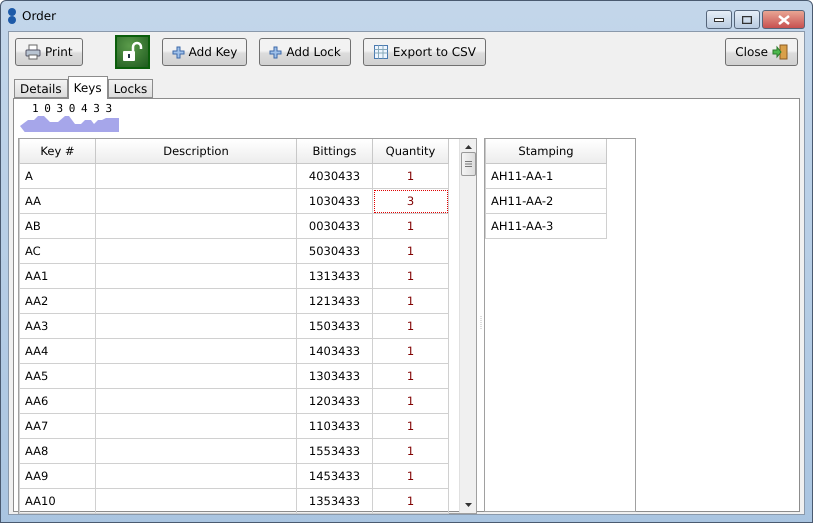 The width and height of the screenshot is (813, 523). Describe the element at coordinates (546, 201) in the screenshot. I see `table-cell: AH11-AA-2` at that location.